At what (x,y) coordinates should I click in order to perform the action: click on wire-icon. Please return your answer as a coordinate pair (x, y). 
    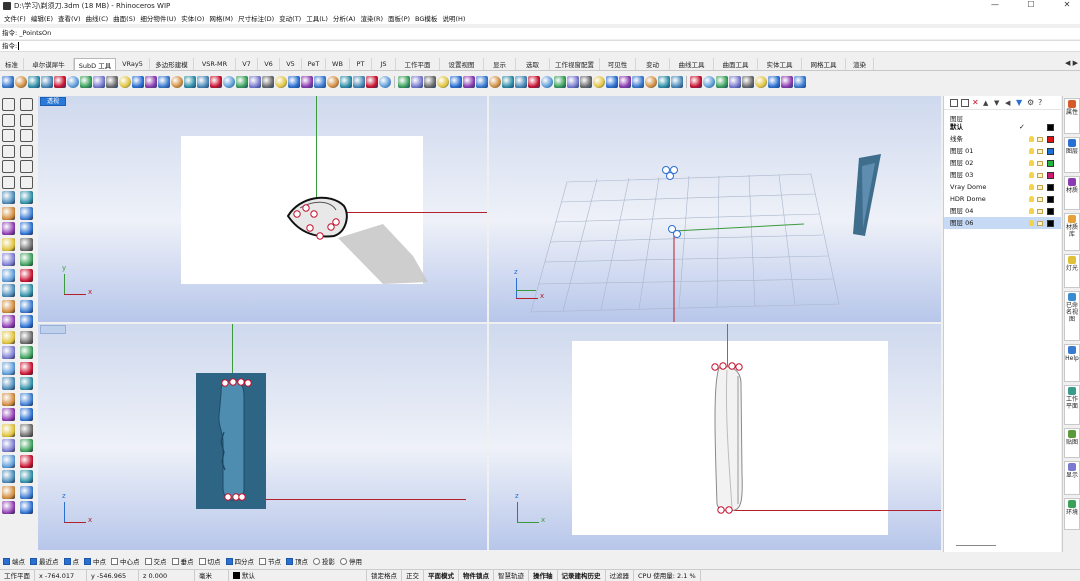
    Looking at the image, I should click on (638, 81).